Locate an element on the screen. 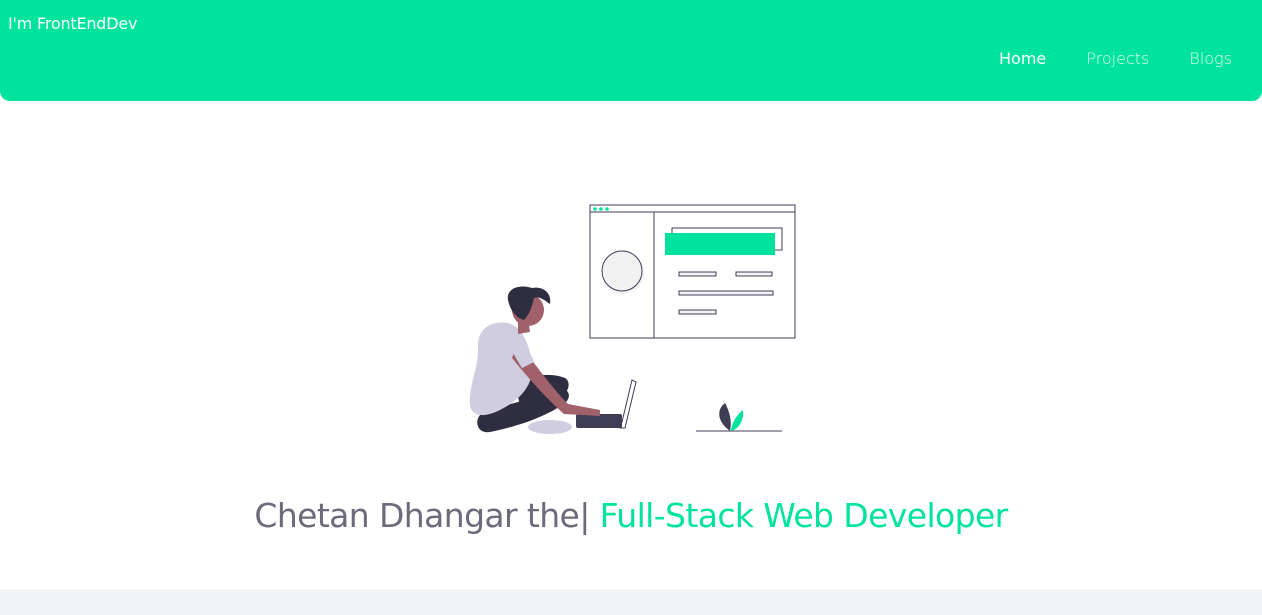 The image size is (1262, 615). hero-title-name: Chetan Dhangar the is located at coordinates (417, 515).